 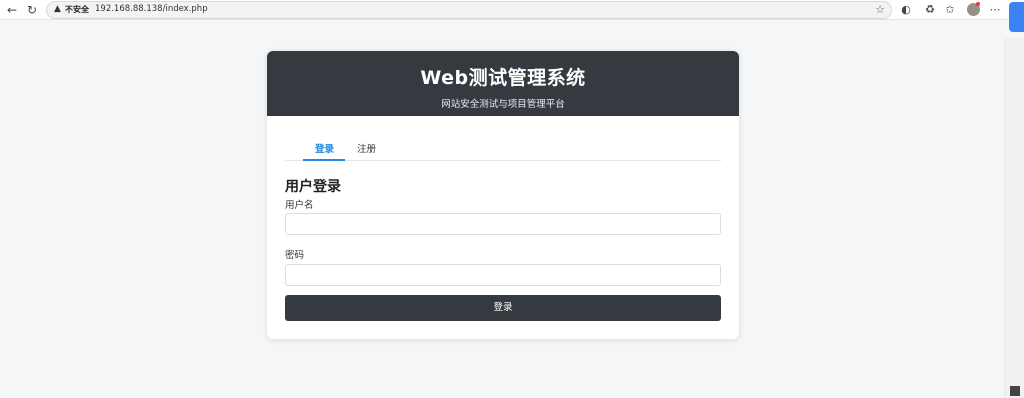 I want to click on star-icon: ☆, so click(x=880, y=9).